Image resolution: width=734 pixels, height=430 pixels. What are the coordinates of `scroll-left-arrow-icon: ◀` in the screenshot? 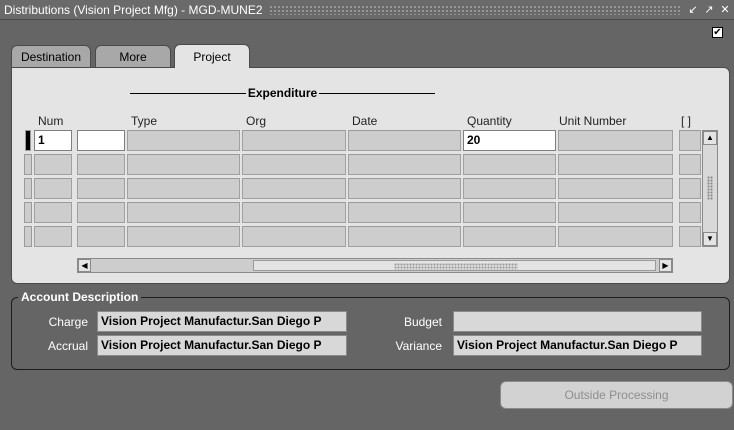 It's located at (84, 265).